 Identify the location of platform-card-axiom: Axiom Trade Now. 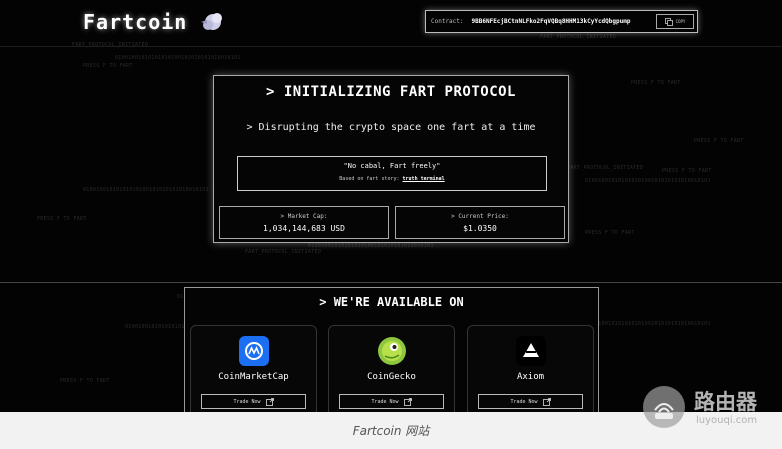
(530, 368).